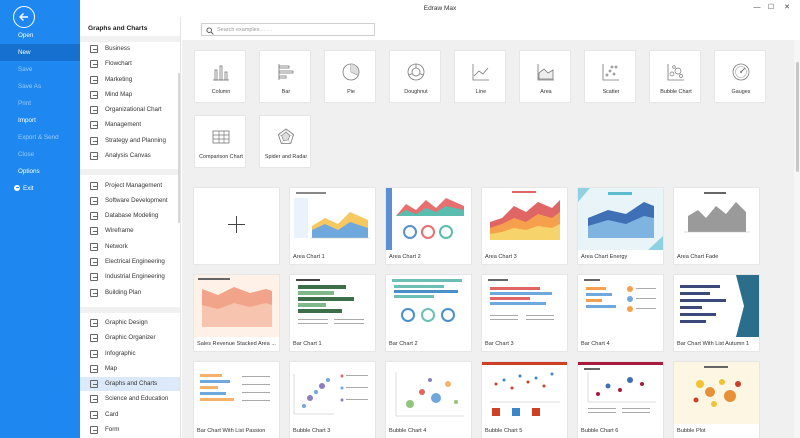  What do you see at coordinates (428, 219) in the screenshot?
I see `area-chart-2-preview` at bounding box center [428, 219].